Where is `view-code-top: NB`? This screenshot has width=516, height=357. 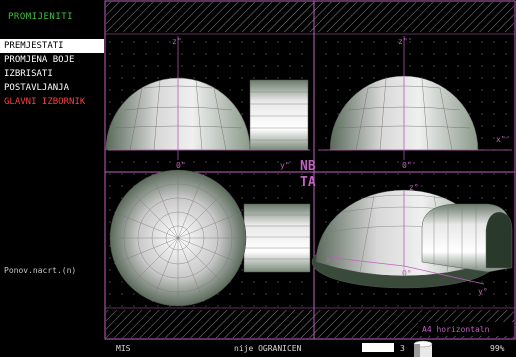
view-code-top: NB is located at coordinates (308, 166).